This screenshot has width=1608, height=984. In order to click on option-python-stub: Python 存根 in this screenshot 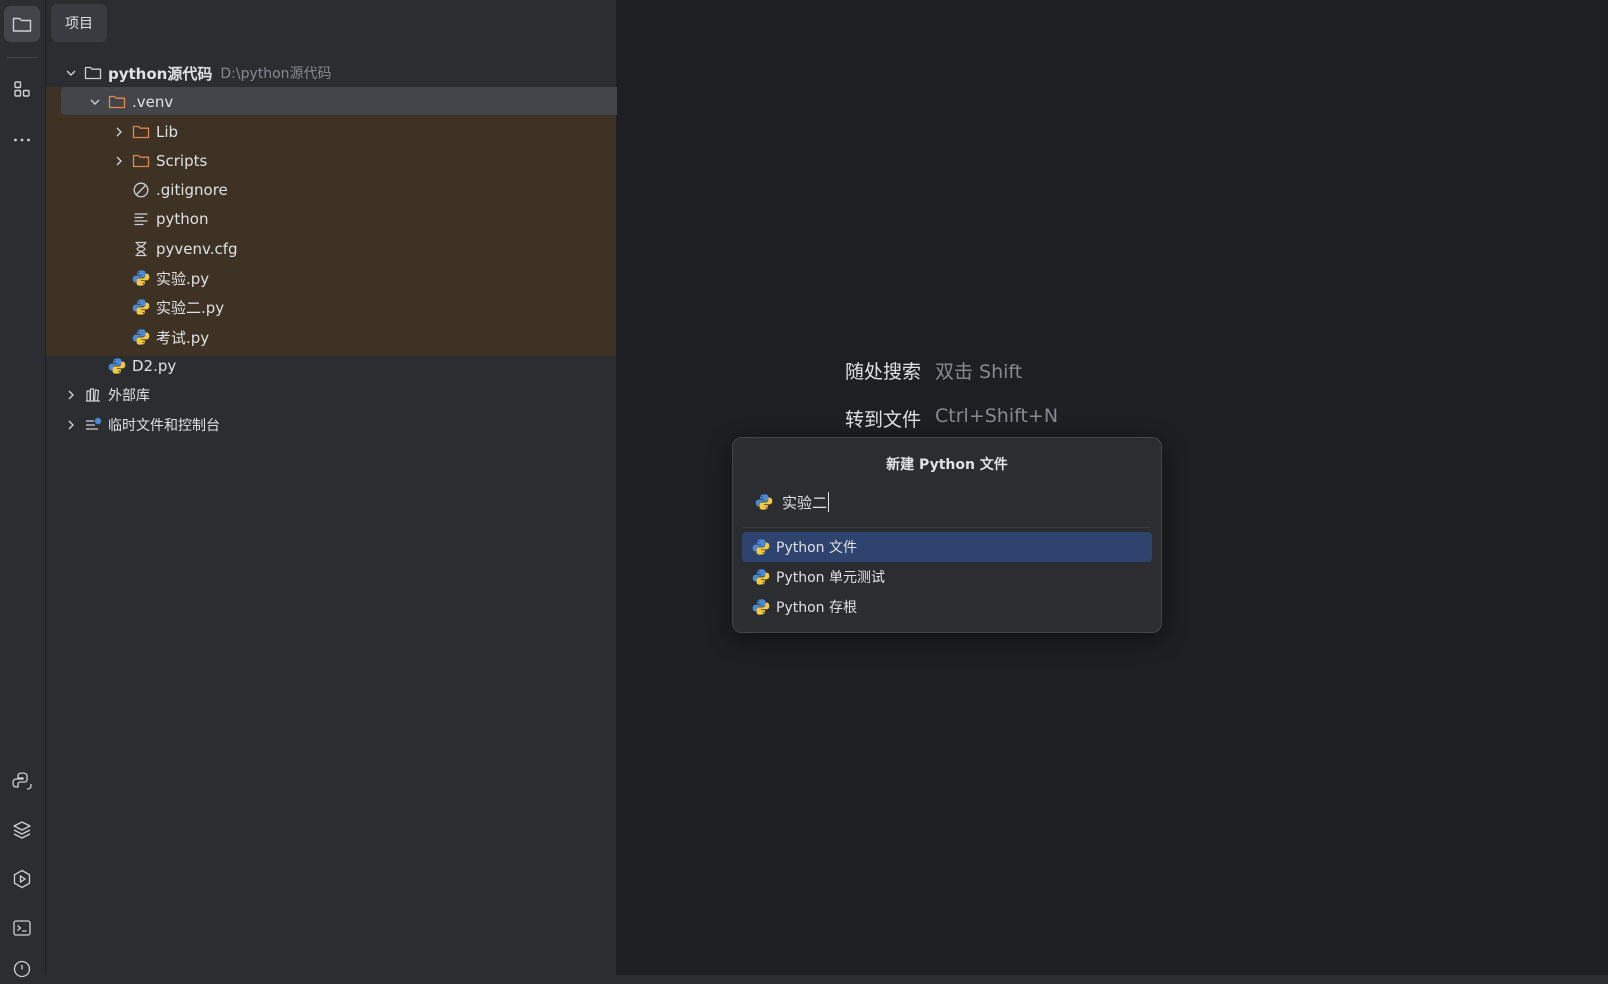, I will do `click(947, 607)`.